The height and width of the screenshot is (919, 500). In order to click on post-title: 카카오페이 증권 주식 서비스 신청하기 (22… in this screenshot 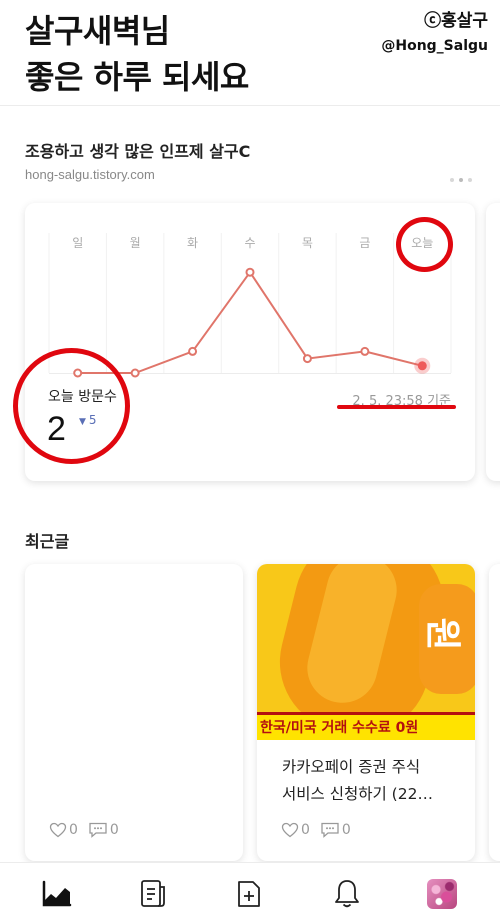, I will do `click(369, 781)`.